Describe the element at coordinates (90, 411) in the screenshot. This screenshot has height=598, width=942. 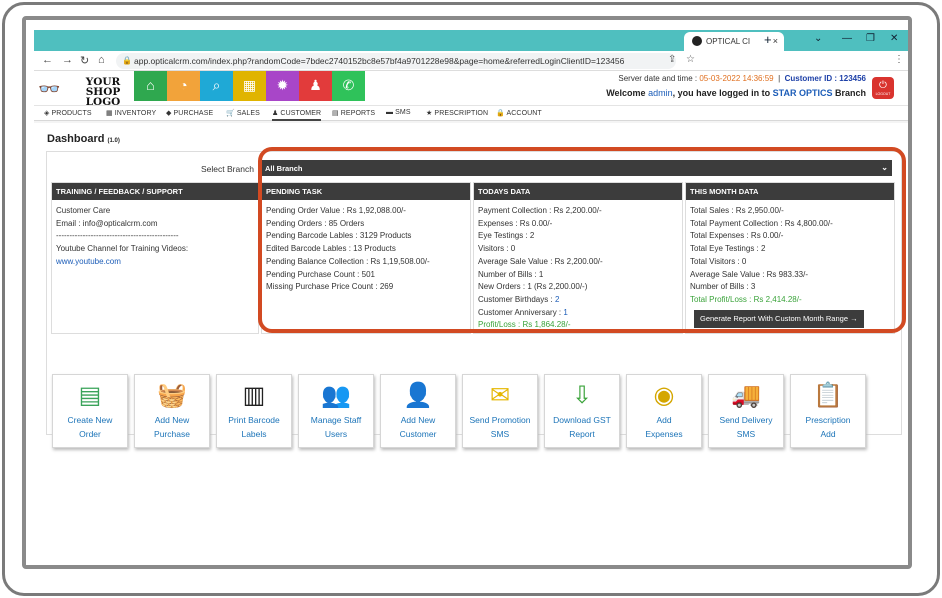
I see `tile-create-new-order: ▤ Create New Order` at that location.